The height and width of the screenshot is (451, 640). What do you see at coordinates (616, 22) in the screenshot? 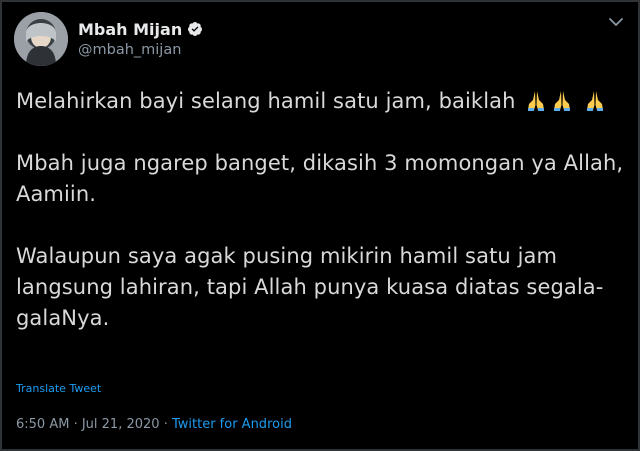
I see `chevron-down-icon` at bounding box center [616, 22].